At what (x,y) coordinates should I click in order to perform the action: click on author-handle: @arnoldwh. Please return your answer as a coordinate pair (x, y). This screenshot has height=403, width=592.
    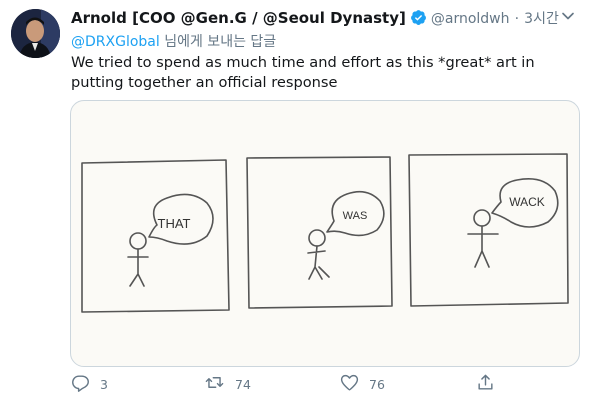
    Looking at the image, I should click on (470, 19).